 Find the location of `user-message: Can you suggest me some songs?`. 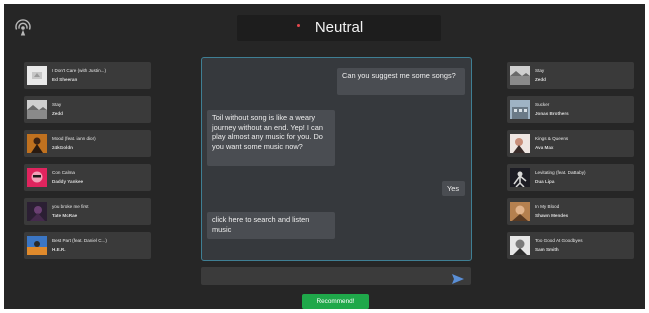

user-message: Can you suggest me some songs? is located at coordinates (401, 81).